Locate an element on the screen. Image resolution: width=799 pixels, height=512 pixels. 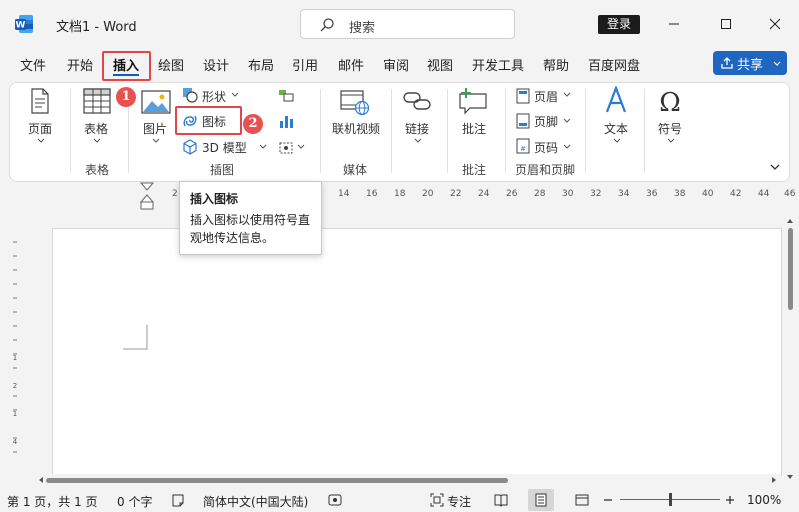
links-label: 链接 is located at coordinates (417, 129).